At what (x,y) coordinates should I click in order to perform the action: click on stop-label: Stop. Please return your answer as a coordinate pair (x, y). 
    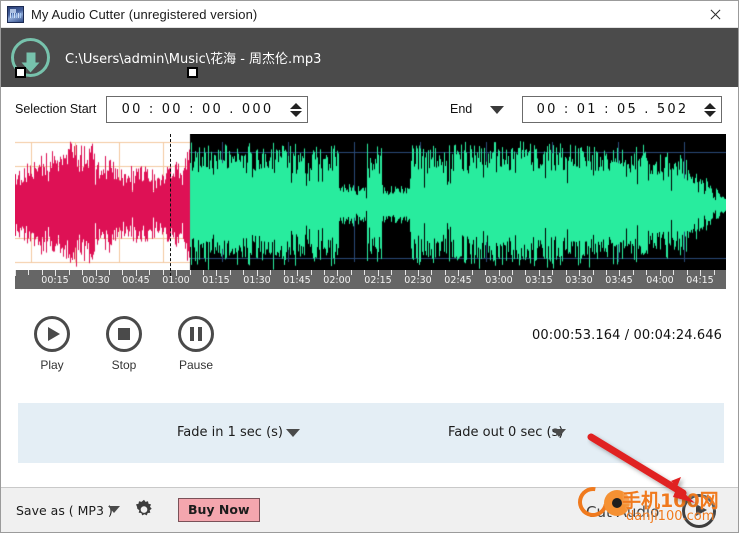
    Looking at the image, I should click on (124, 365).